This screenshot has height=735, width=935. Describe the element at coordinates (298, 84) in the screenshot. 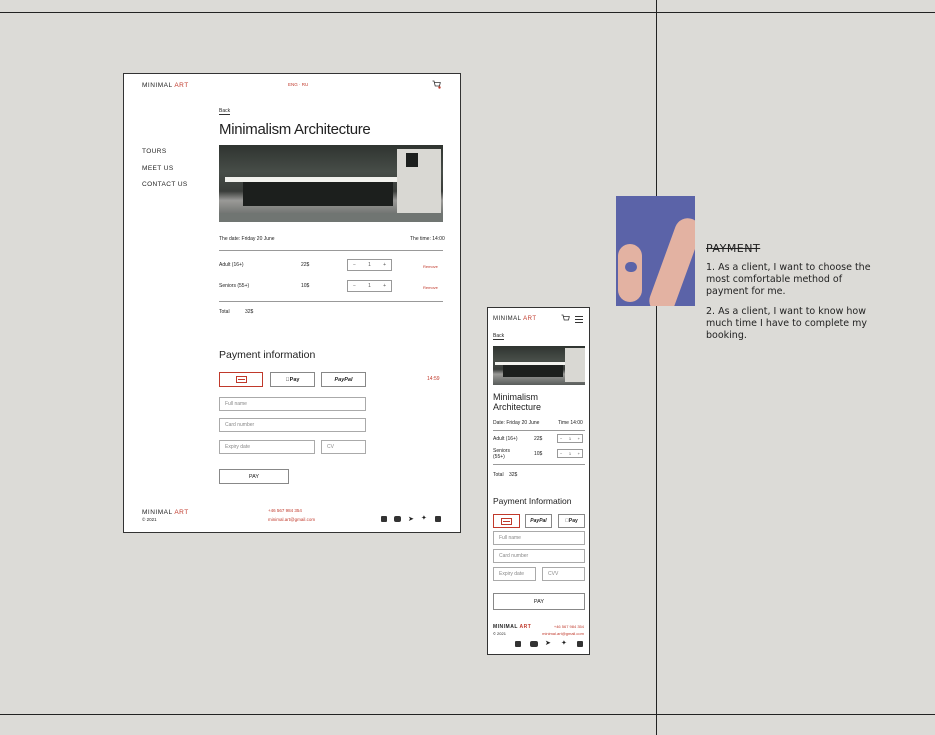

I see `language-switch: ENG · RU` at that location.